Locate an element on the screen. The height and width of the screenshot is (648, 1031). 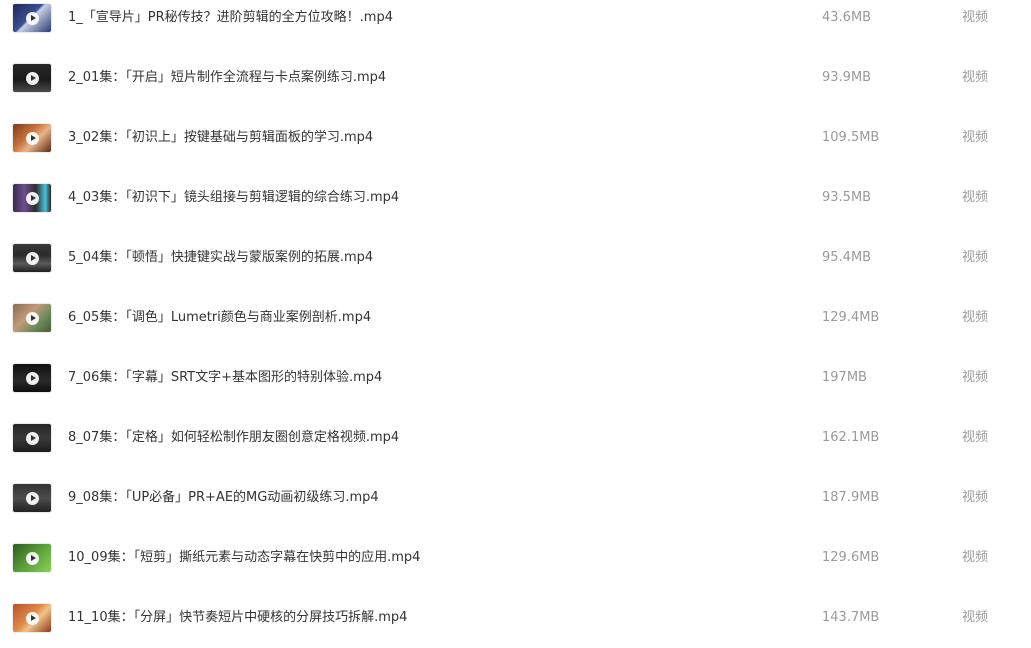
file-name: 1_「宣导片」PR秘传技？进阶剪辑的全方位攻略！.mp4 is located at coordinates (230, 18).